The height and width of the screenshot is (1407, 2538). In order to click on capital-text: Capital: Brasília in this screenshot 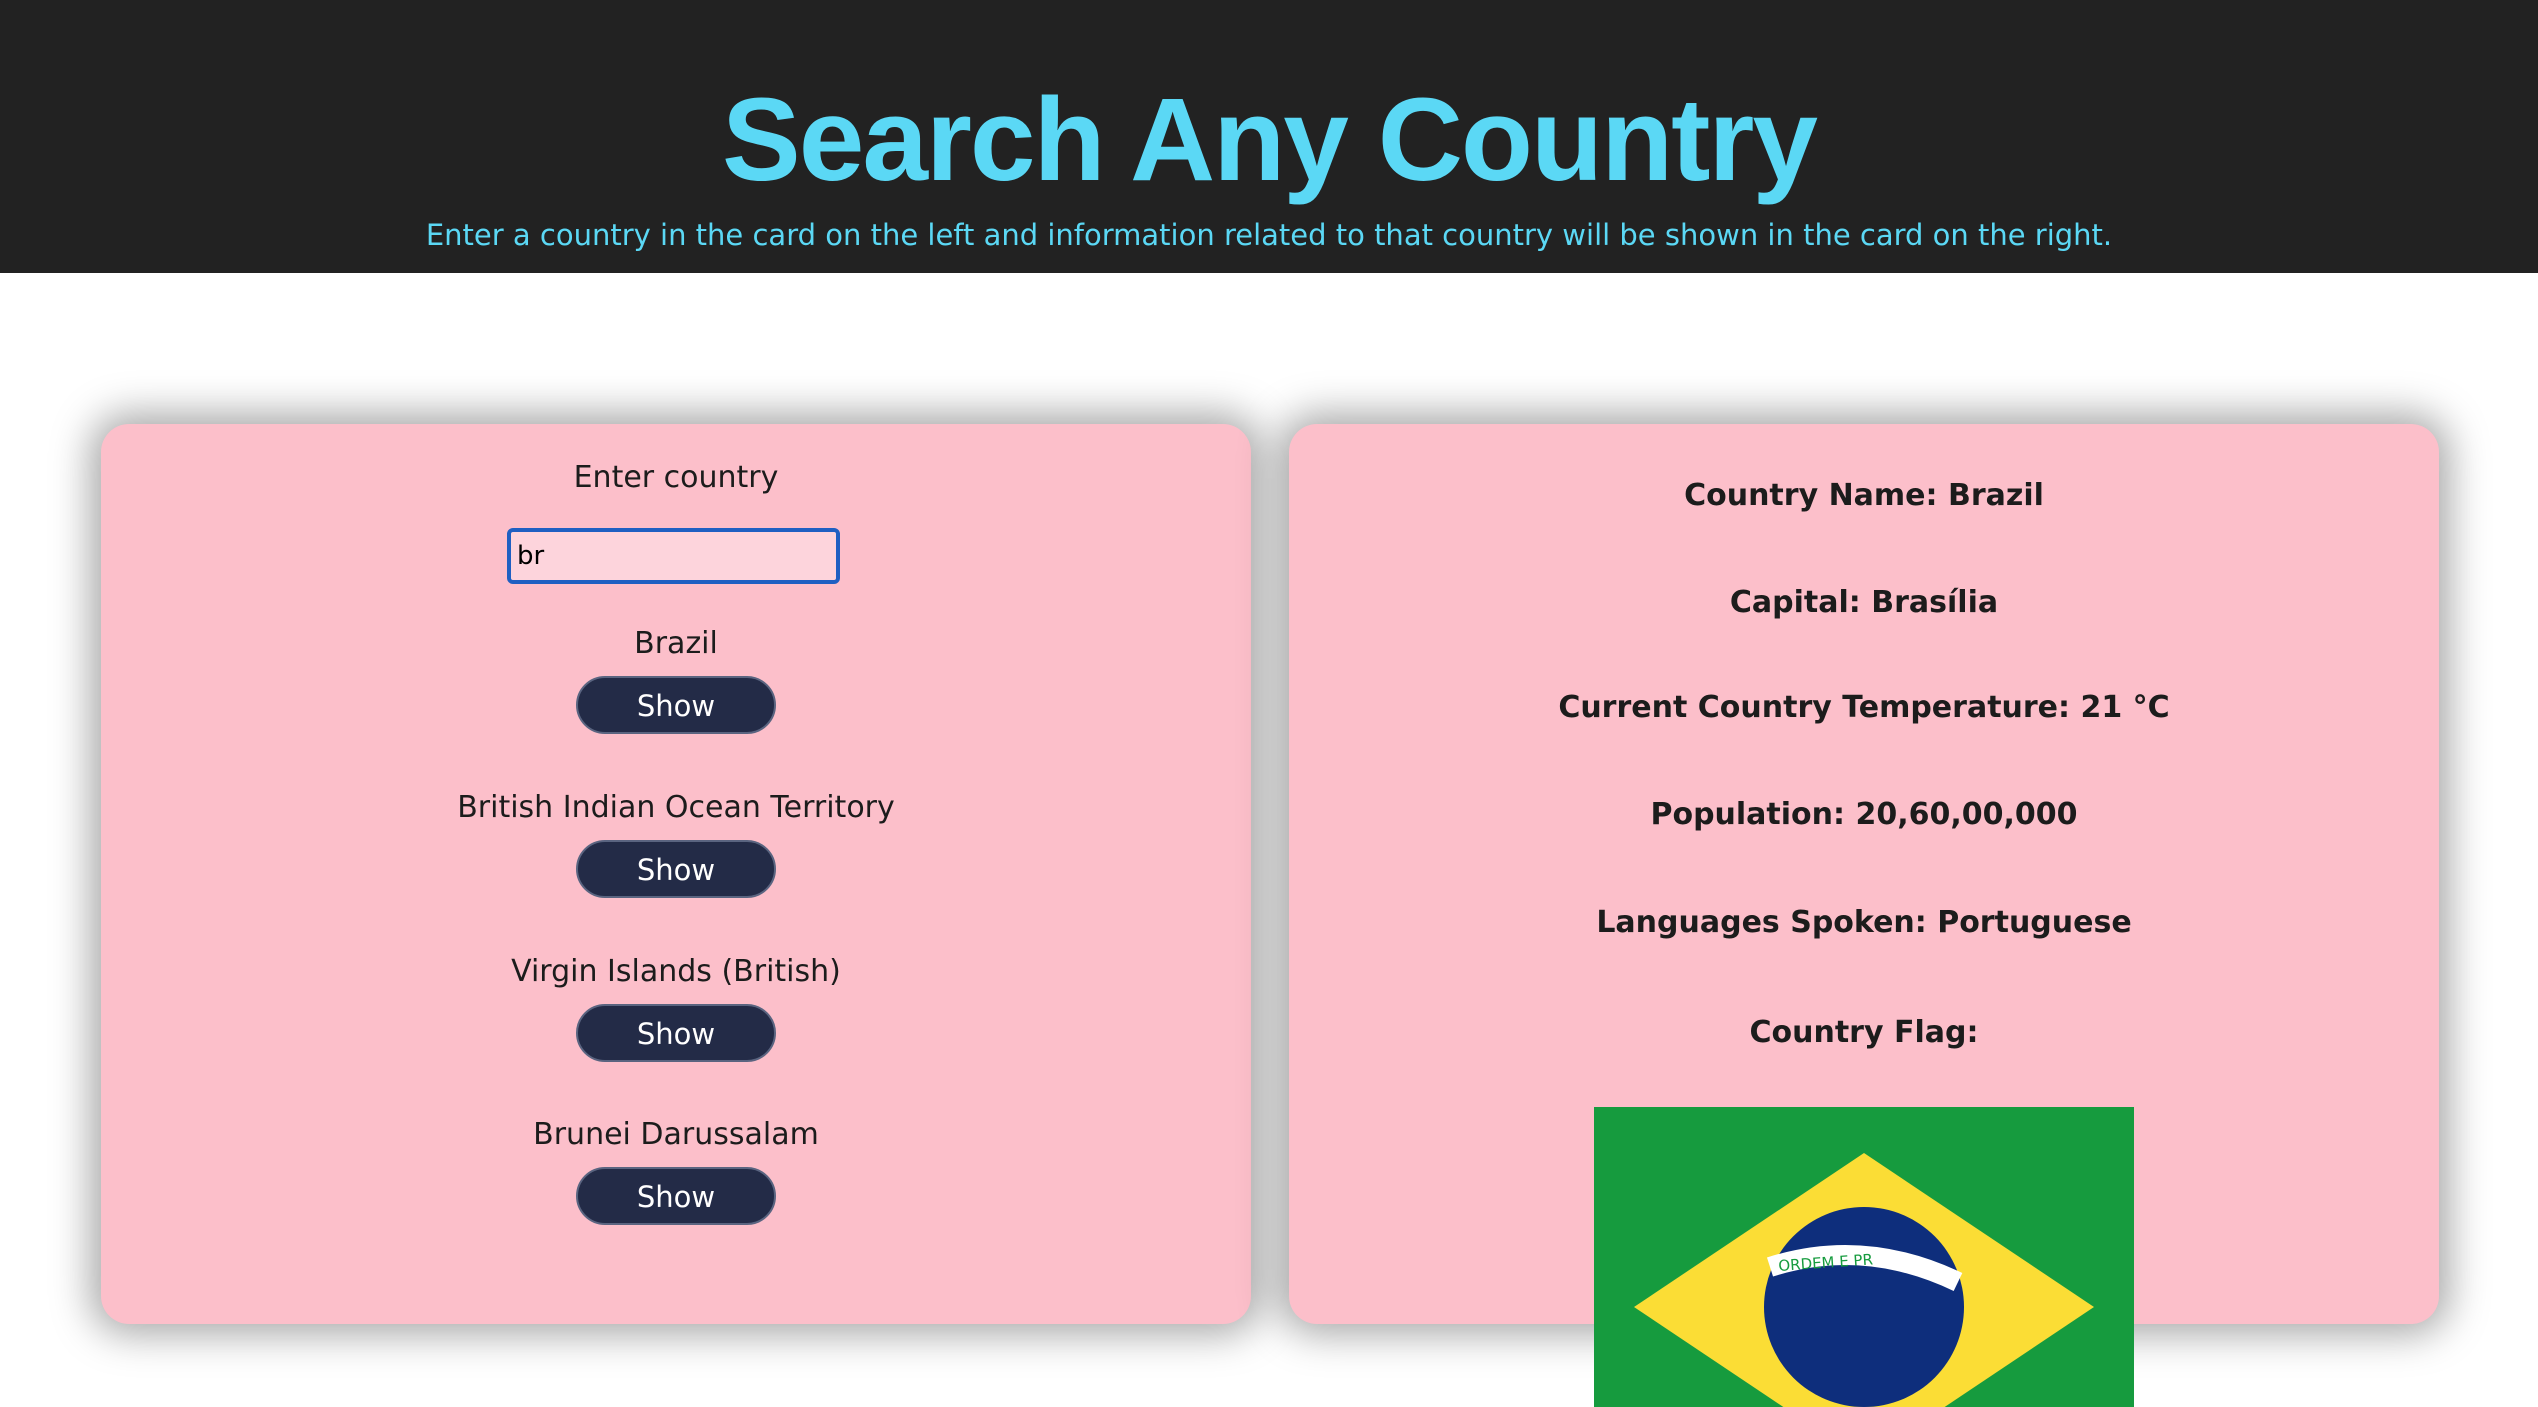, I will do `click(1864, 602)`.